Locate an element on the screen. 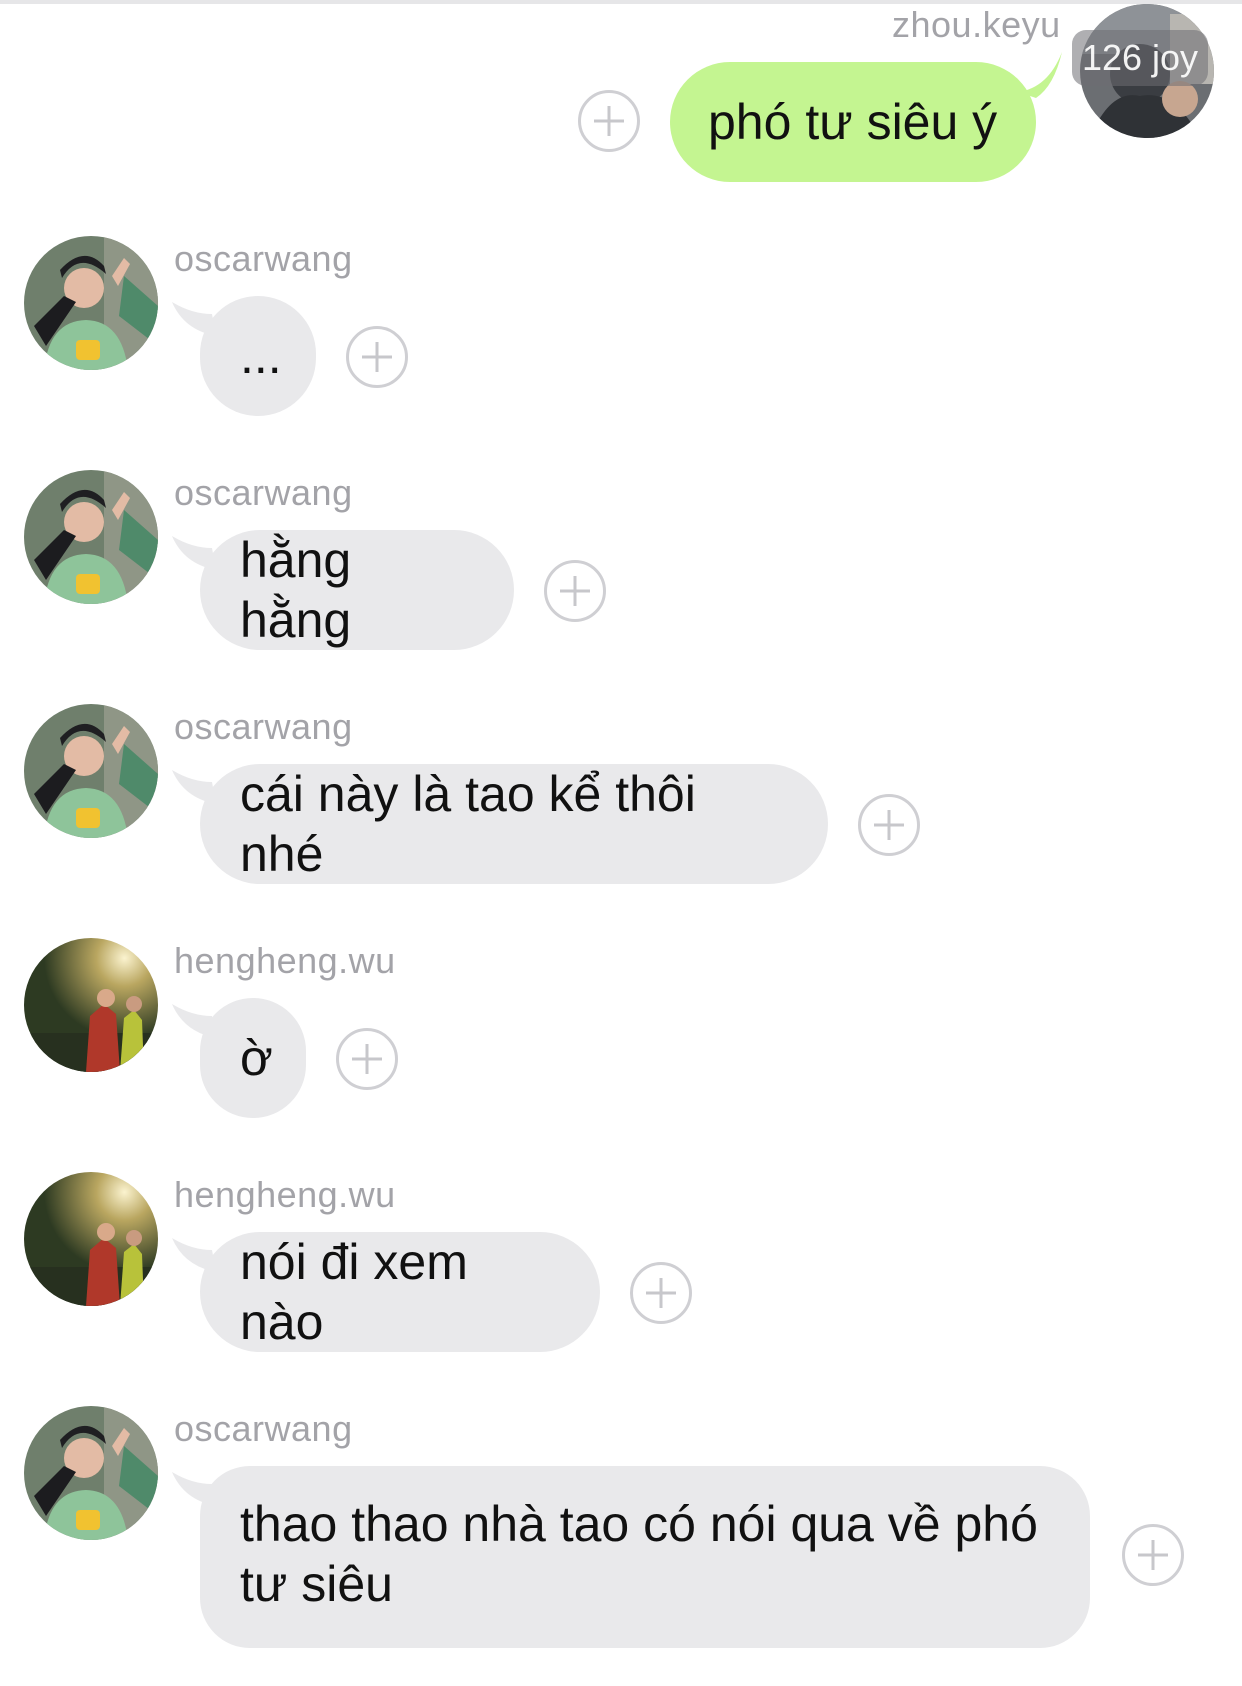 The image size is (1242, 1686). bubble-tail is located at coordinates (1040, 75).